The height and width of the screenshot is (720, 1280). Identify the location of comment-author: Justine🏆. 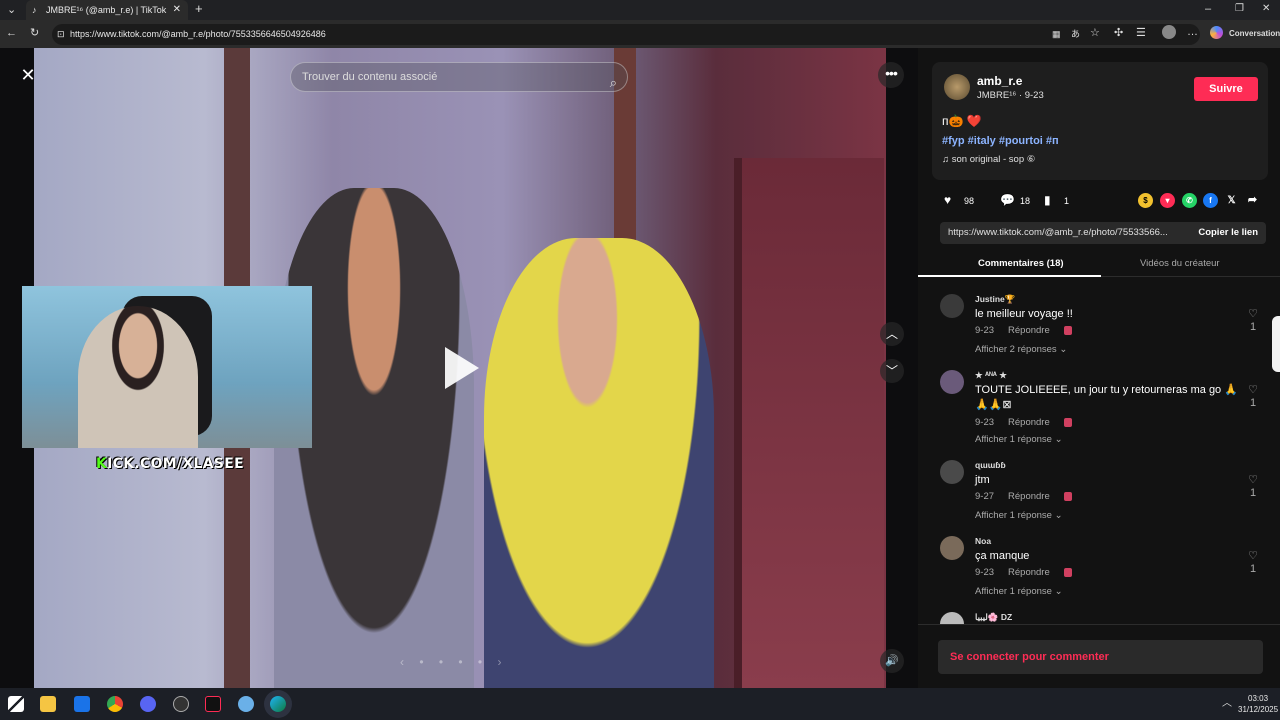
(995, 299).